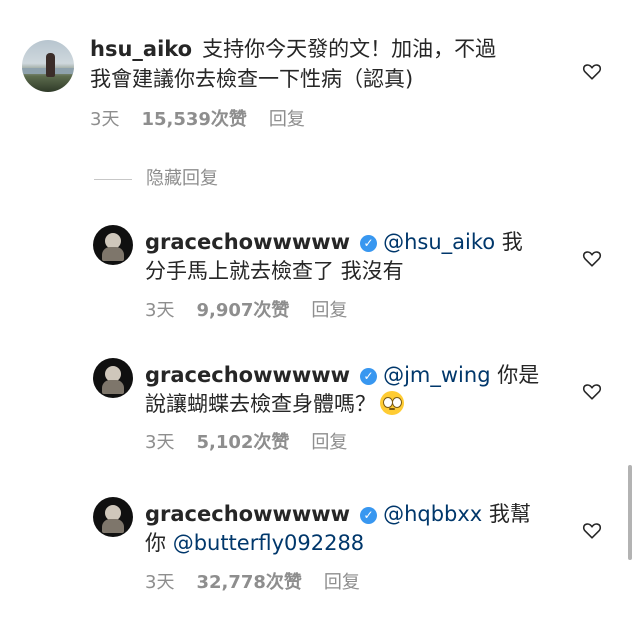 The image size is (640, 617). I want to click on reply-text-line2: 分手馬上就去檢查了 我沒有, so click(274, 271).